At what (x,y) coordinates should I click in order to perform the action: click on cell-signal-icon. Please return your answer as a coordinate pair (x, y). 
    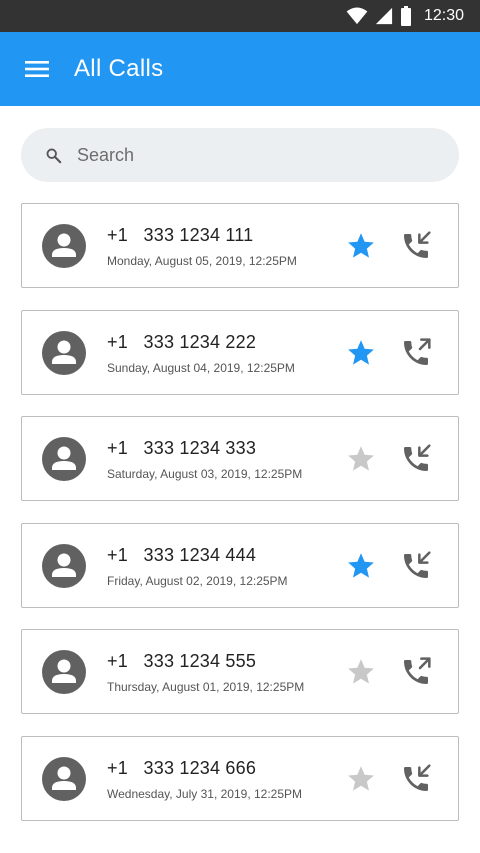
    Looking at the image, I should click on (384, 16).